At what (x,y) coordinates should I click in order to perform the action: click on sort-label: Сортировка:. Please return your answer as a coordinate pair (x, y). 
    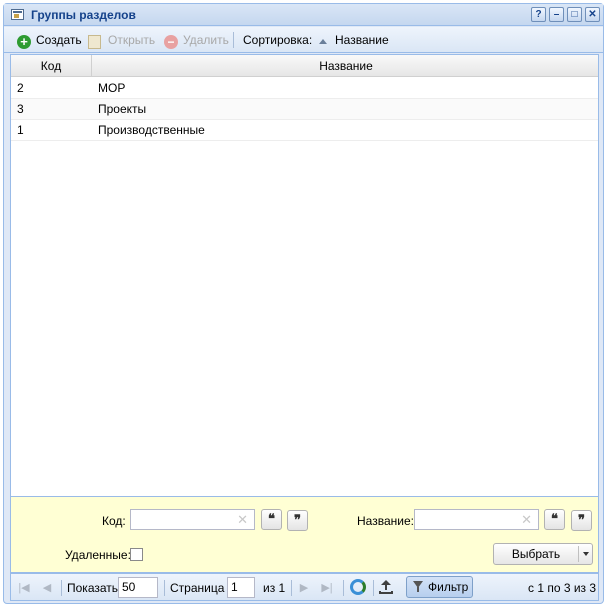
    Looking at the image, I should click on (278, 40).